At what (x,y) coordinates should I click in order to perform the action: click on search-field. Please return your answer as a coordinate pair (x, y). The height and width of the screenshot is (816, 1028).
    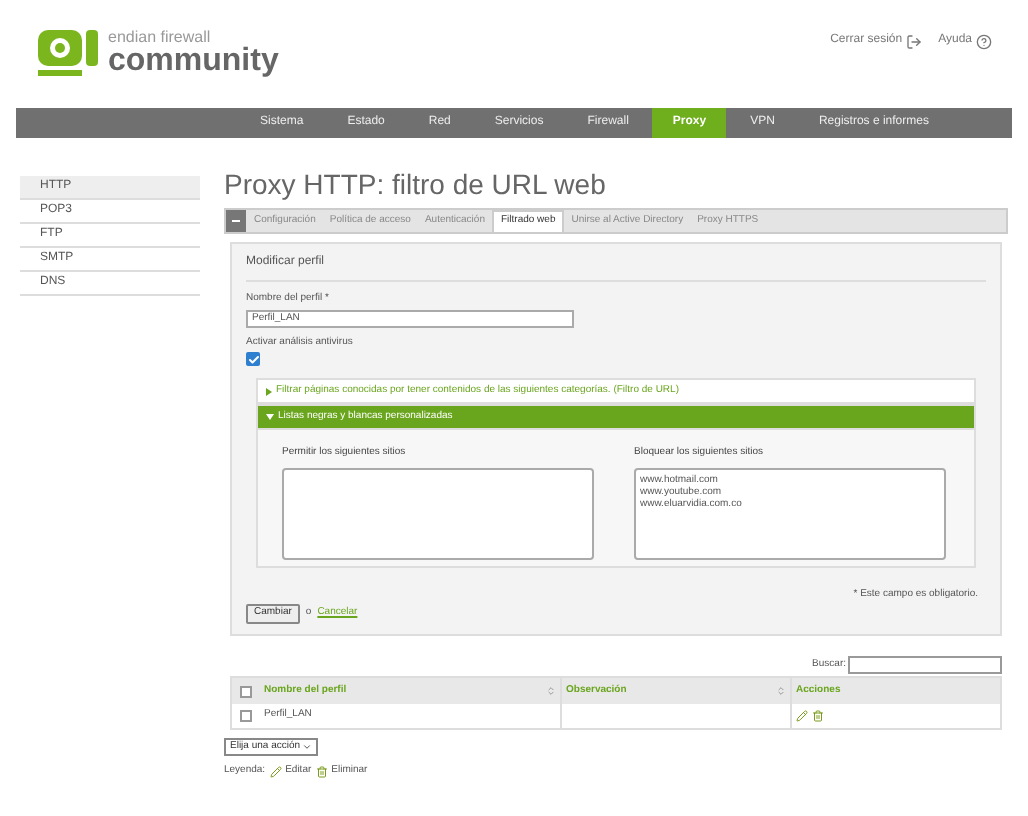
    Looking at the image, I should click on (925, 665).